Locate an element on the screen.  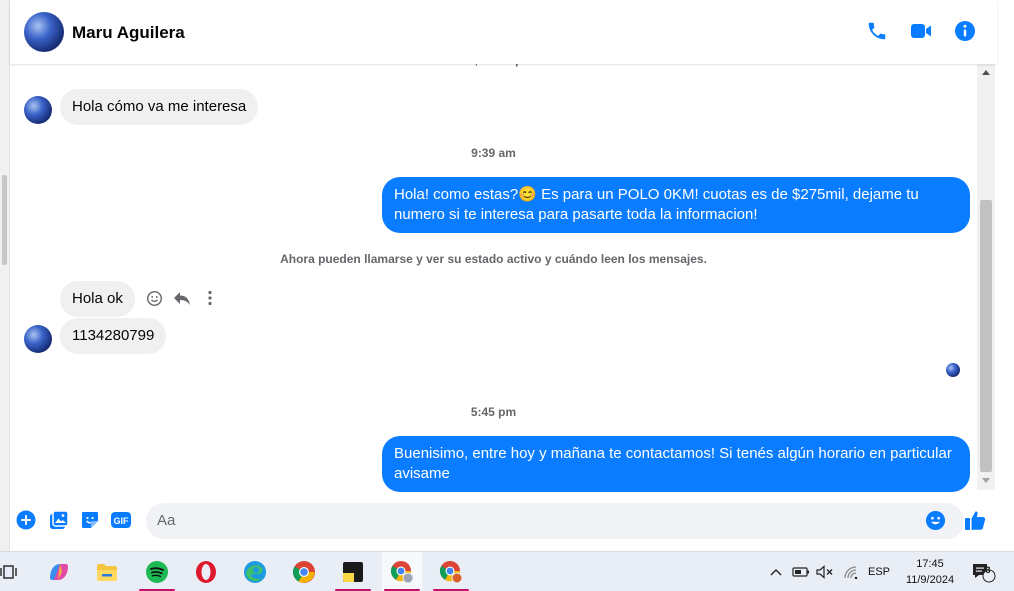
left-window-edge is located at coordinates (5, 275).